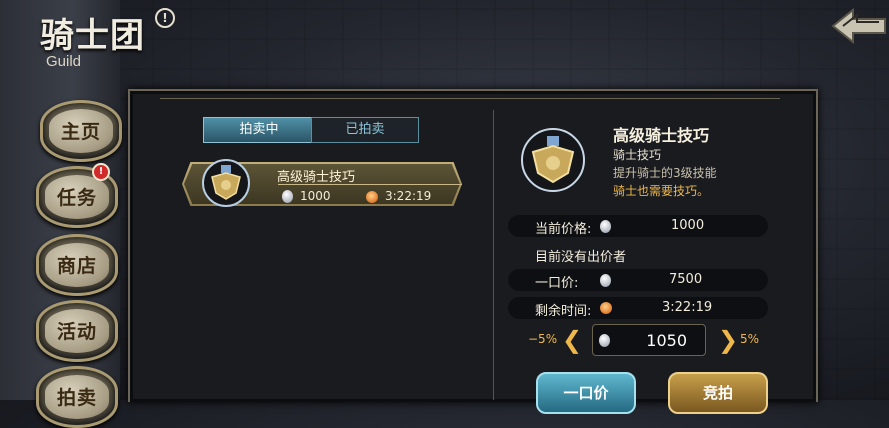  What do you see at coordinates (470, 98) in the screenshot?
I see `panel-top-border` at bounding box center [470, 98].